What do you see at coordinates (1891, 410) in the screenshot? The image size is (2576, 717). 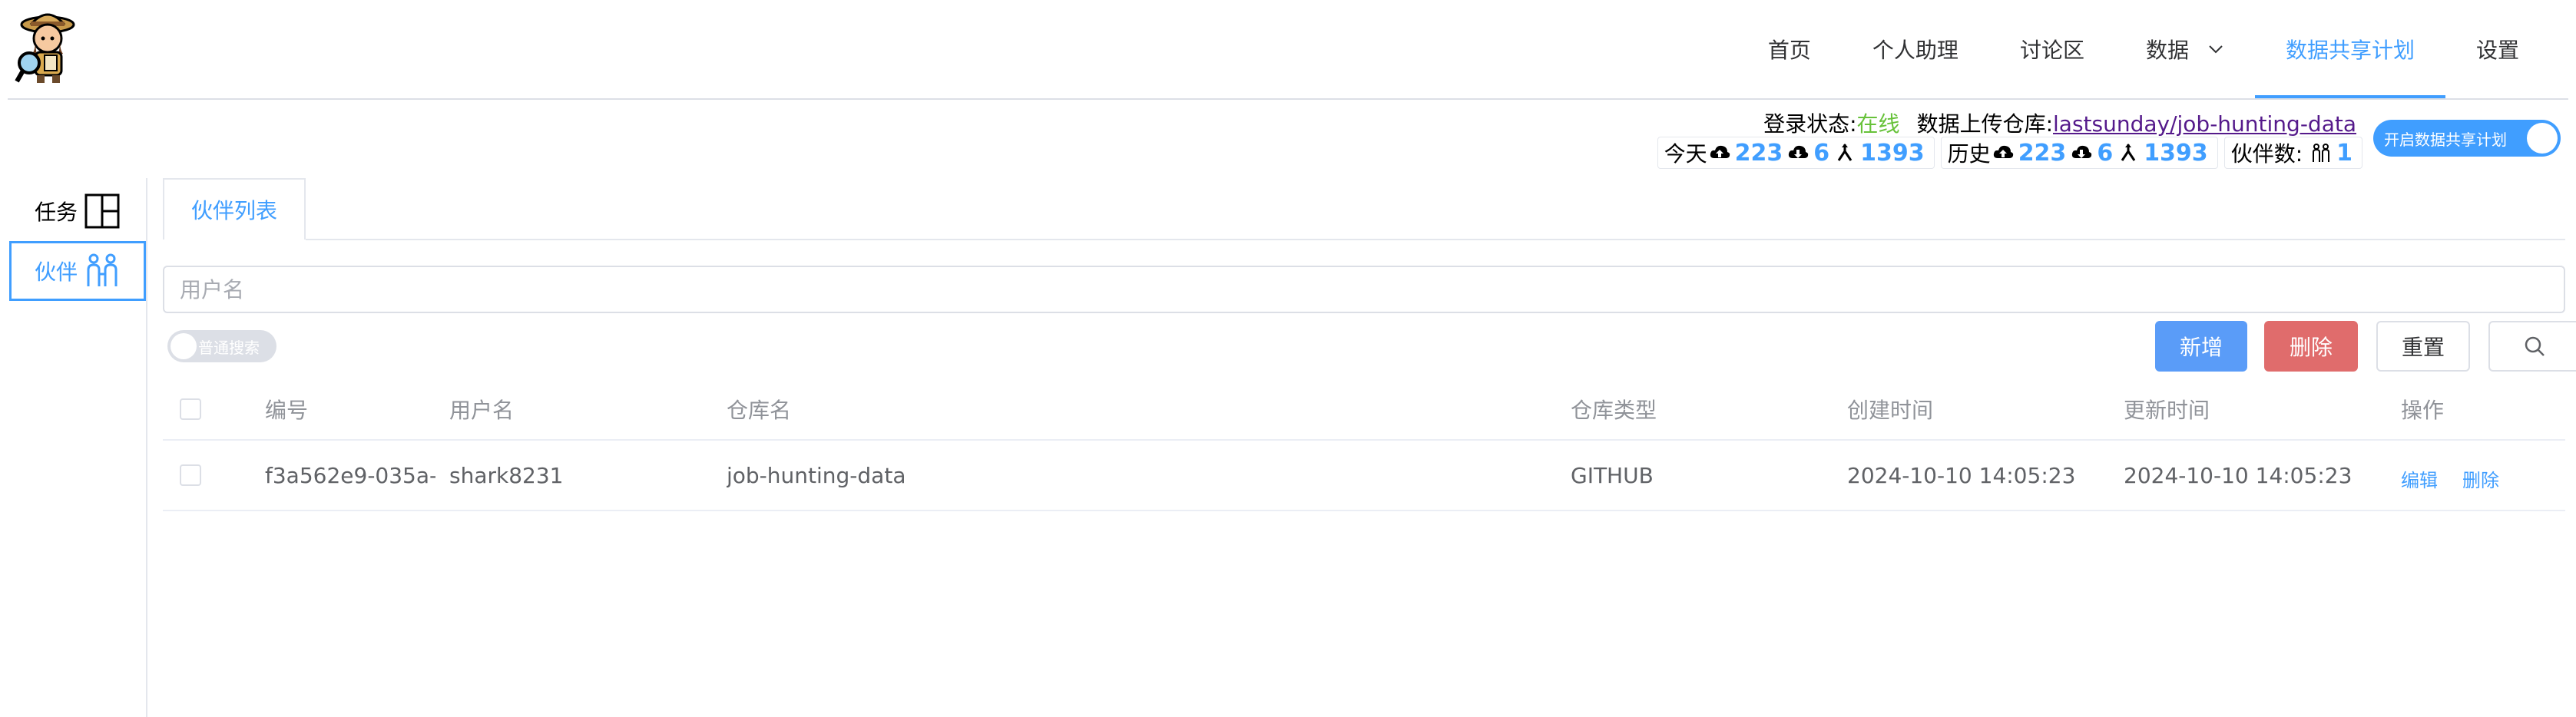 I see `column-header-created: 创建时间` at bounding box center [1891, 410].